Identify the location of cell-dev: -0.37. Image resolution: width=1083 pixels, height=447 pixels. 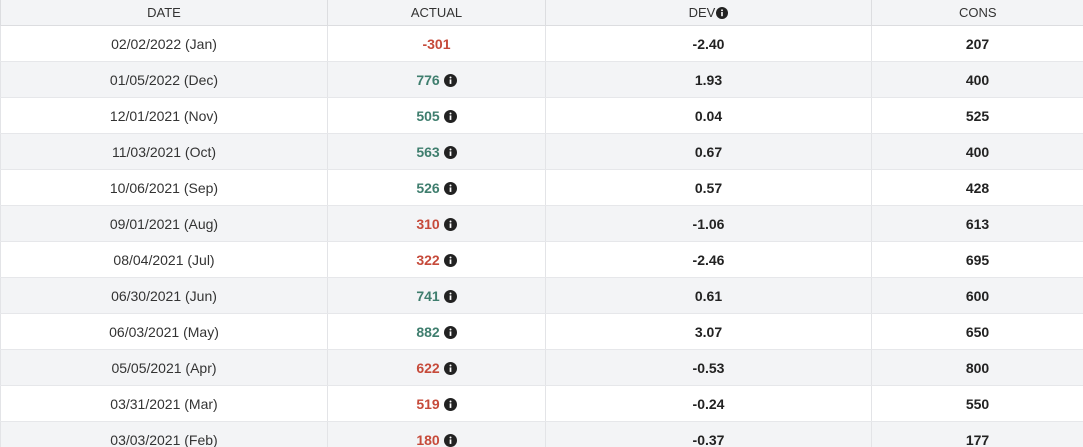
(708, 434).